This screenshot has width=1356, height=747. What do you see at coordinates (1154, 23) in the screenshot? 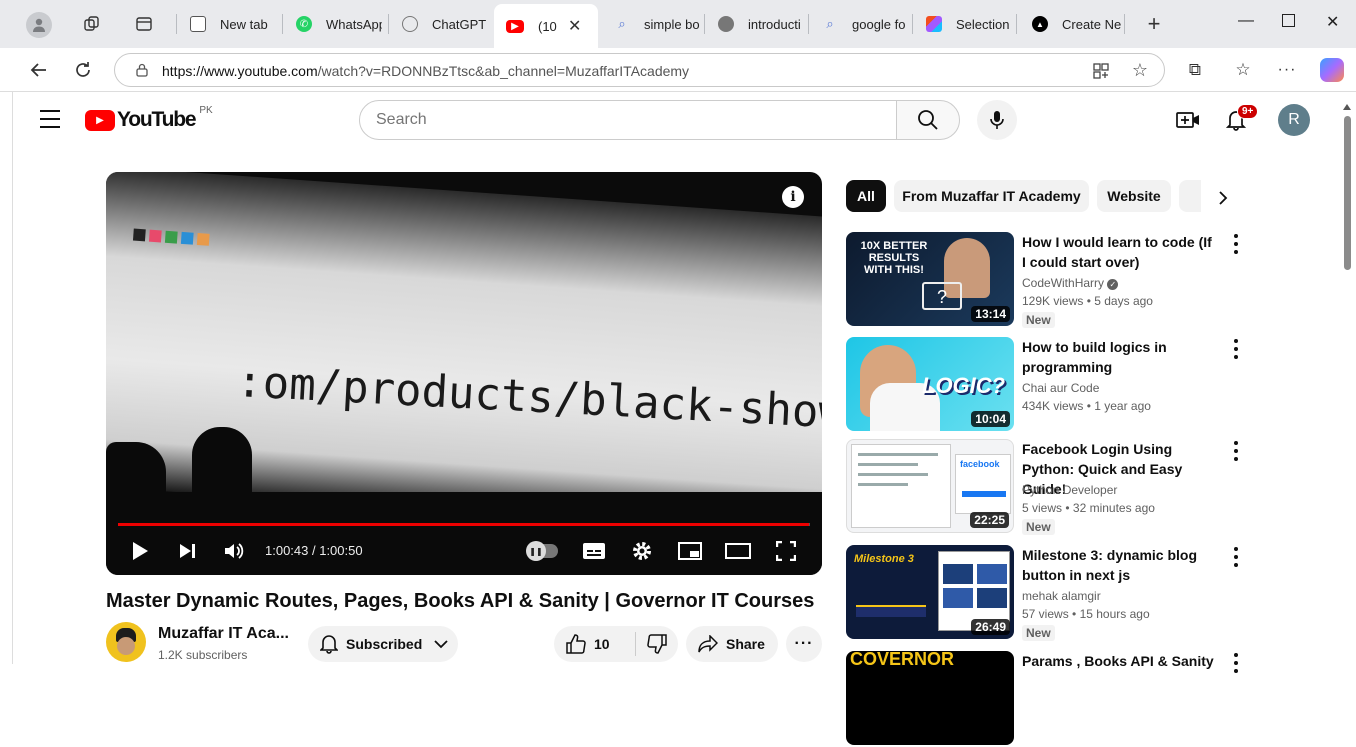
I see `new-tab-button: +` at bounding box center [1154, 23].